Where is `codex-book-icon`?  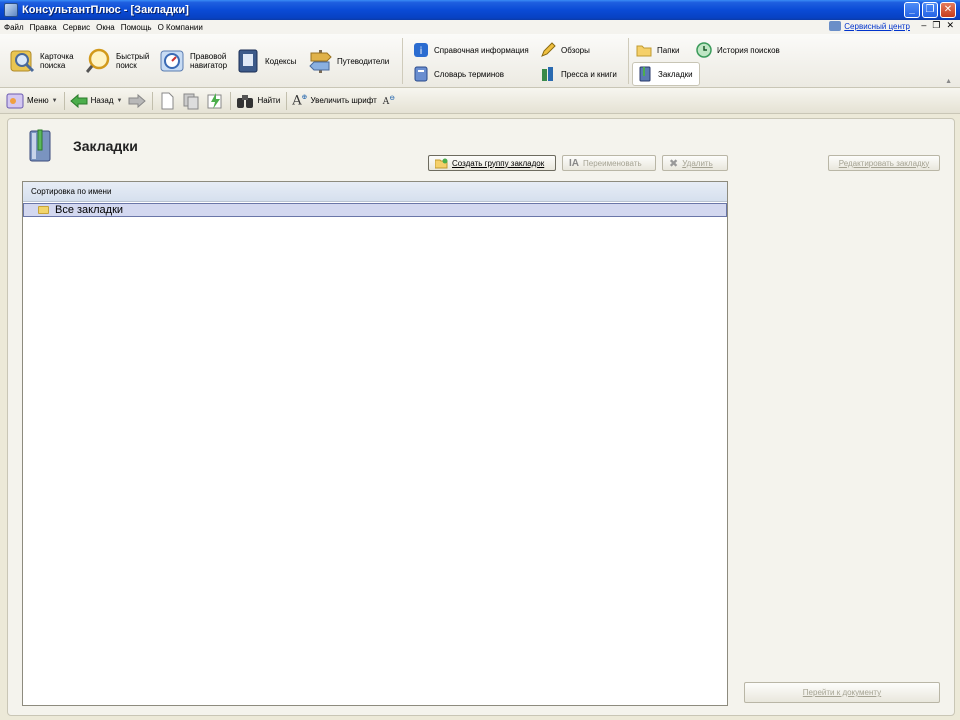 codex-book-icon is located at coordinates (248, 61).